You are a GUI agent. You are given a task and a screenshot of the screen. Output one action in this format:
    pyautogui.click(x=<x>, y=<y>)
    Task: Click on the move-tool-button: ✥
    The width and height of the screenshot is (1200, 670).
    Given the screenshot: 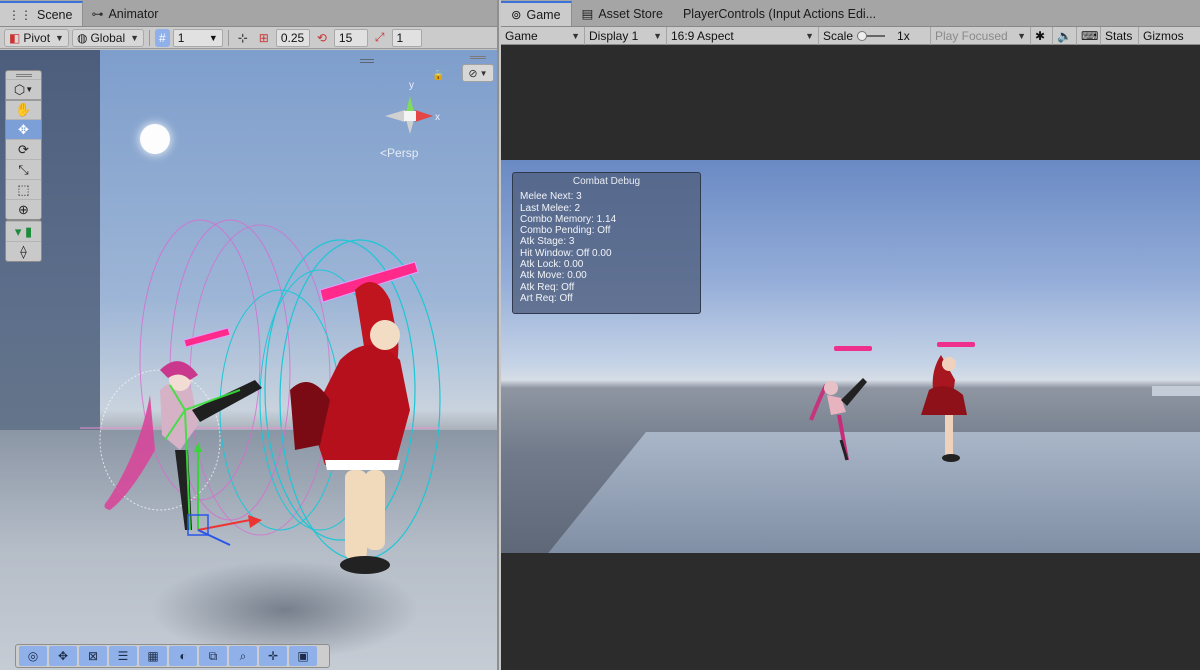 What is the action you would take?
    pyautogui.click(x=23, y=129)
    